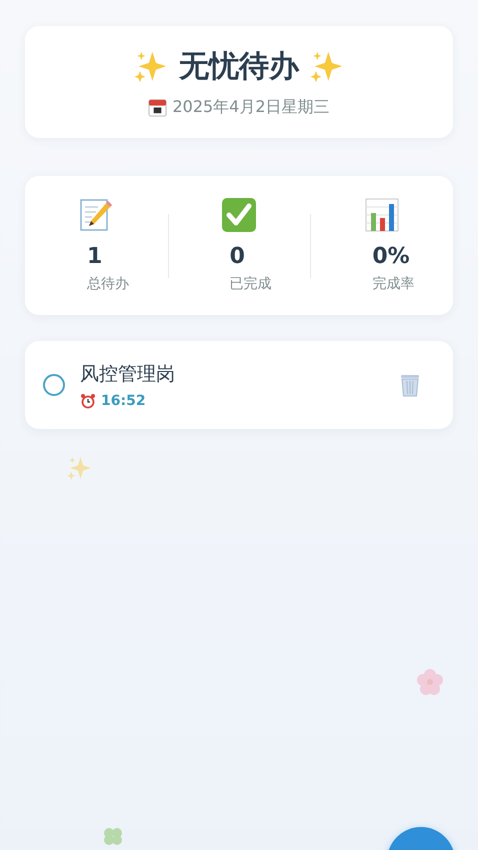  Describe the element at coordinates (108, 284) in the screenshot. I see `stat-label: 总待办` at that location.